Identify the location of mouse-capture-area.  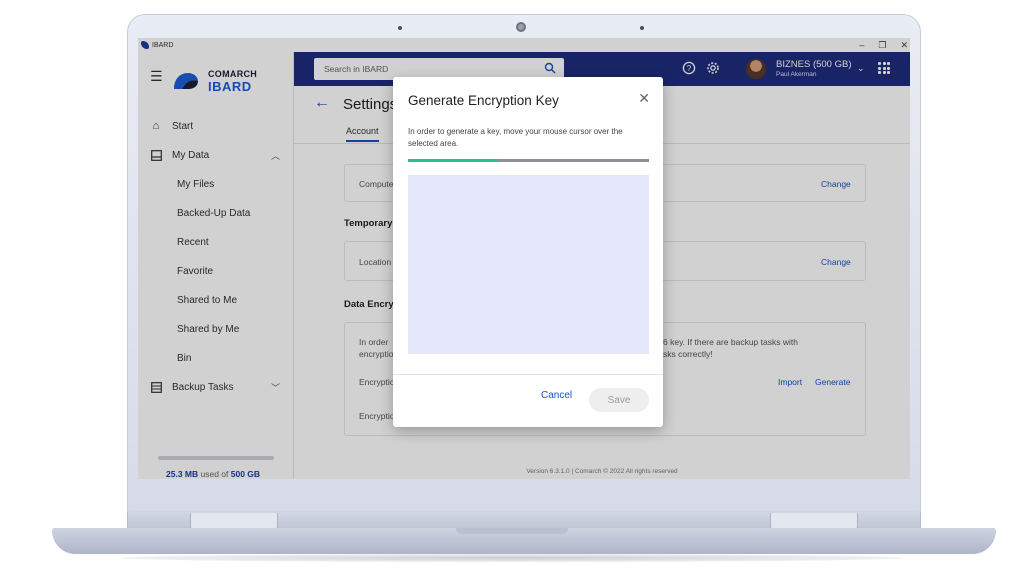
(528, 264).